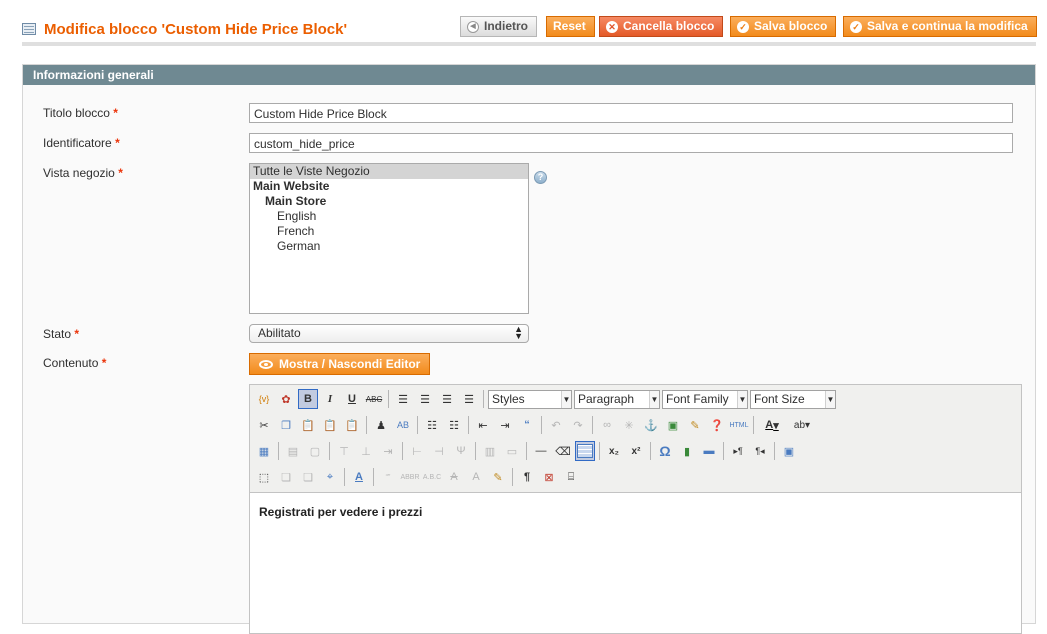  What do you see at coordinates (617, 399) in the screenshot?
I see `format-dropdown: Paragraph ▼` at bounding box center [617, 399].